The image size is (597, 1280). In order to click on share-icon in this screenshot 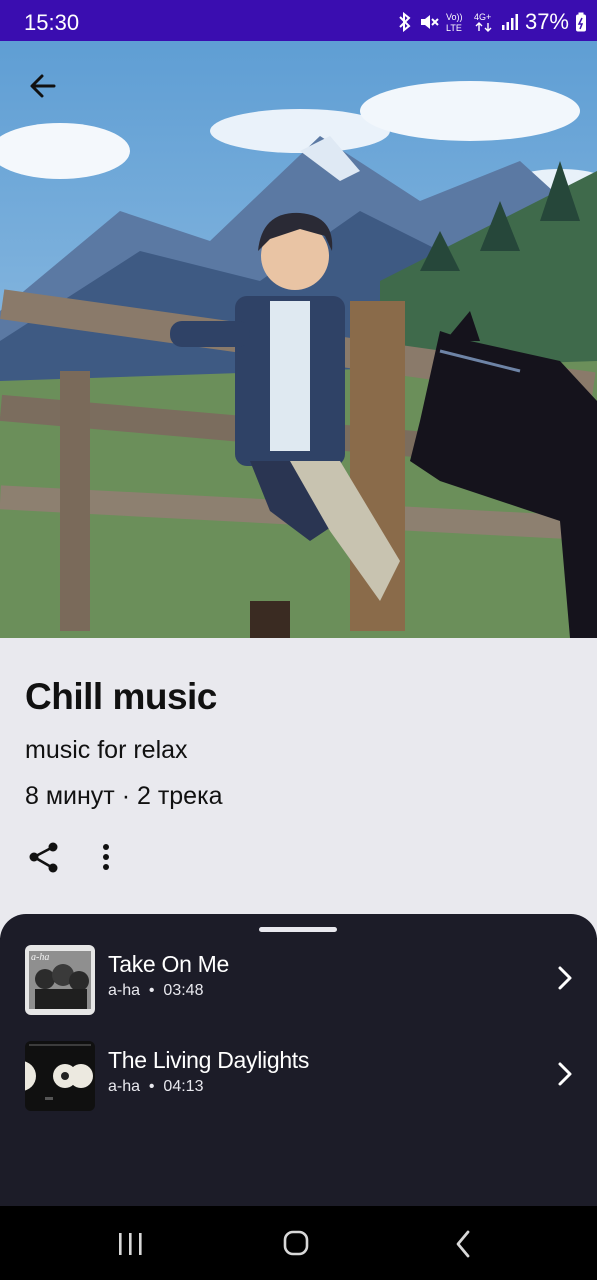, I will do `click(43, 857)`.